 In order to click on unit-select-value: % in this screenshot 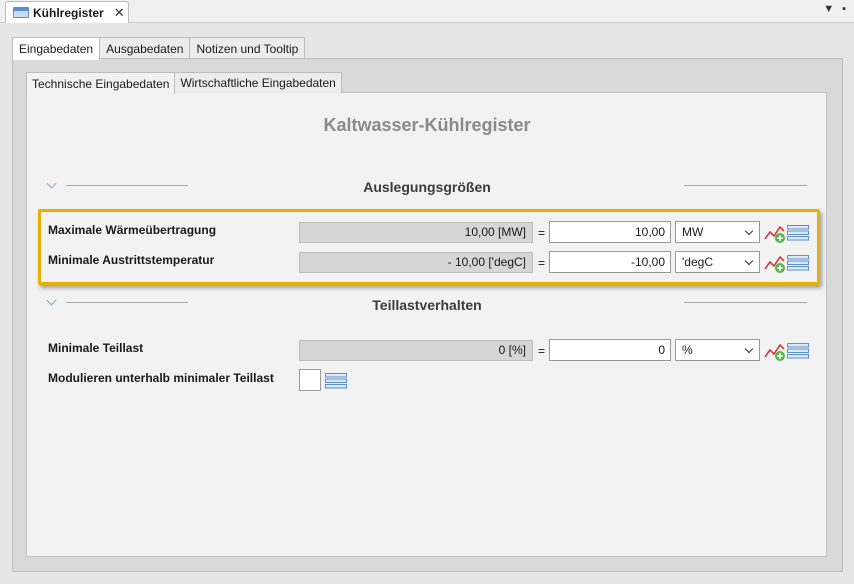, I will do `click(687, 350)`.